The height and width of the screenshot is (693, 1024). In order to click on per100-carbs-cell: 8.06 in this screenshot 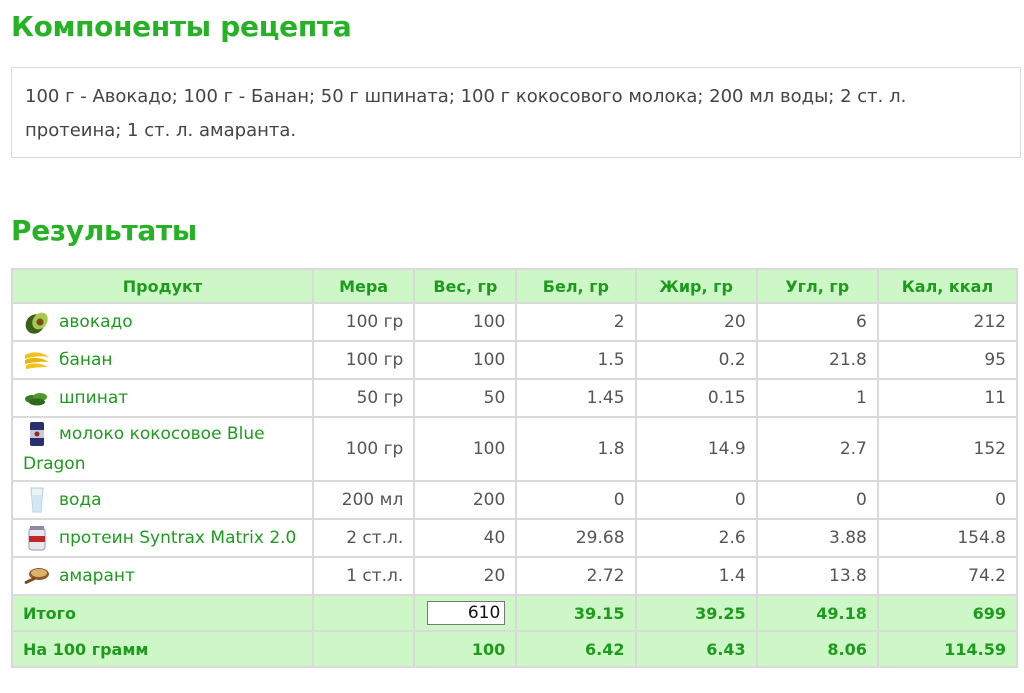, I will do `click(817, 649)`.